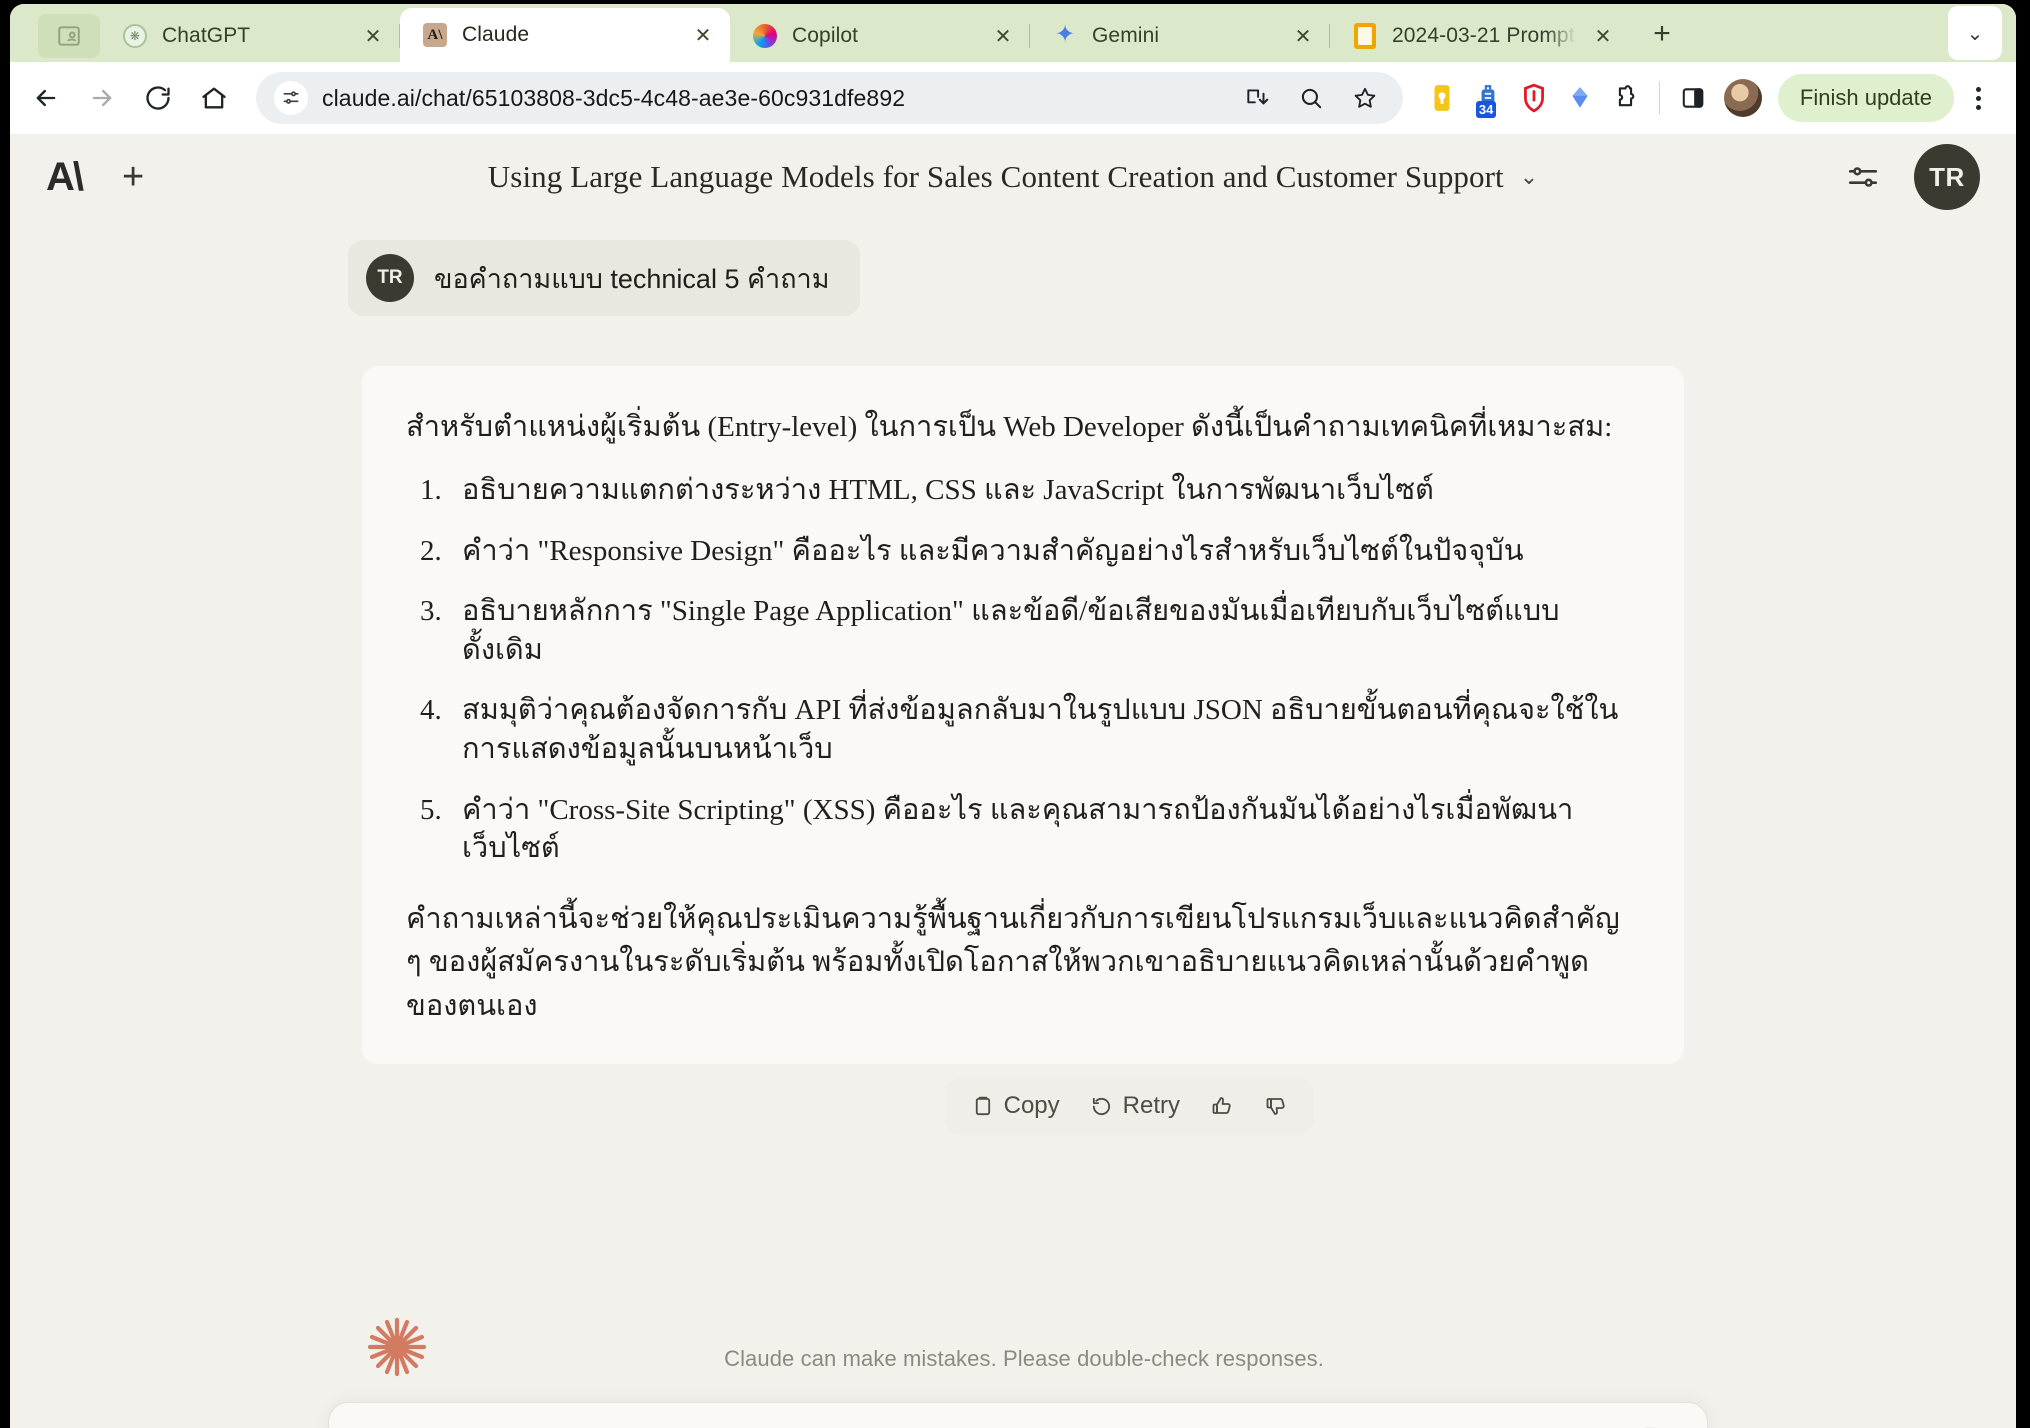 The height and width of the screenshot is (1428, 2030). I want to click on user-message-text: ขอคำถามแบบ technical 5 คำถาม, so click(632, 278).